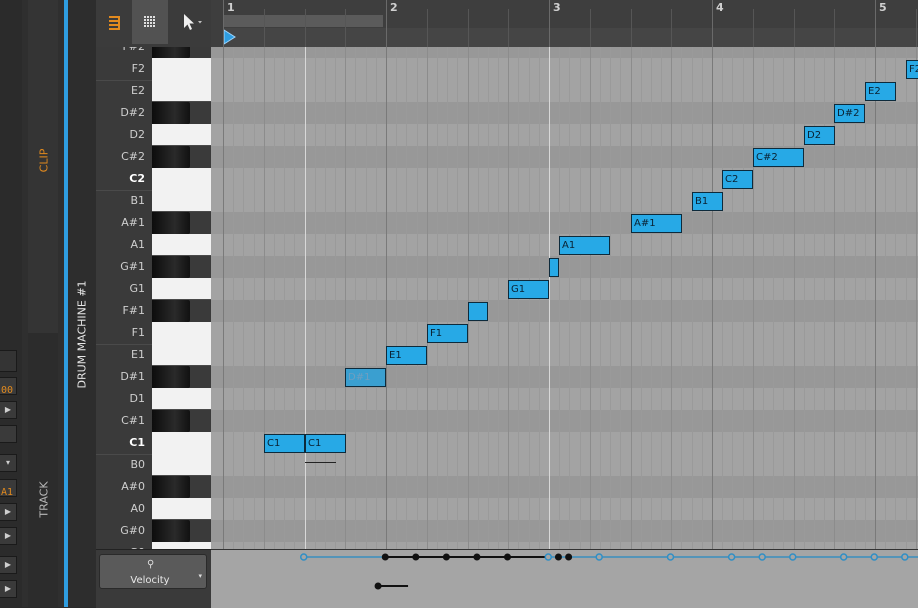 Image resolution: width=918 pixels, height=608 pixels. I want to click on pointer-tool, so click(191, 22).